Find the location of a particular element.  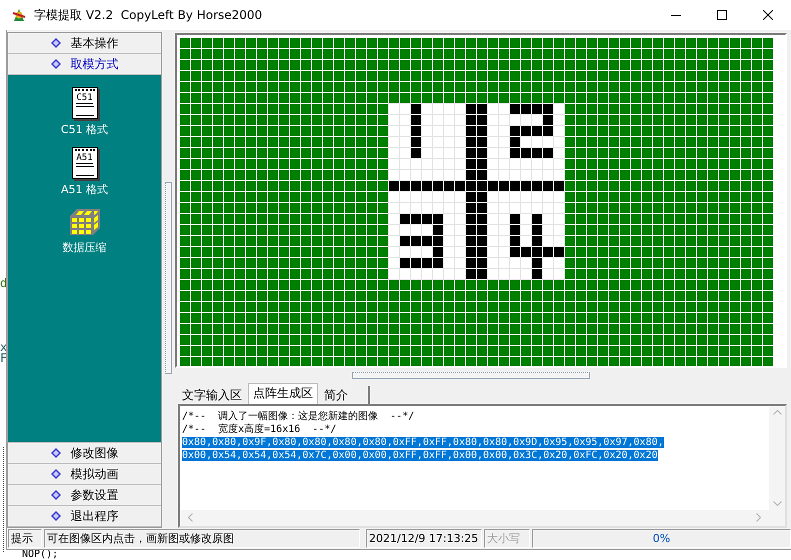

scroll-left-icon is located at coordinates (190, 517).